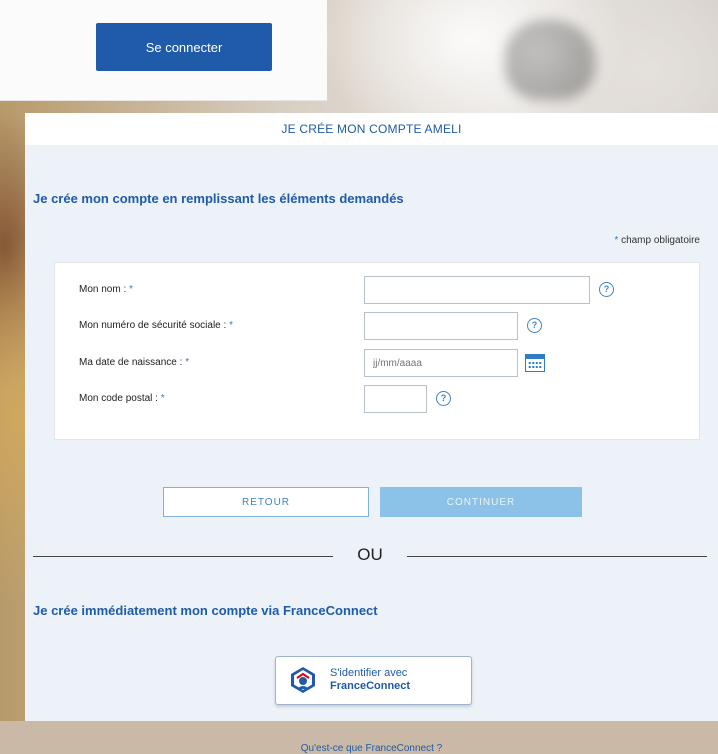 This screenshot has width=718, height=754. Describe the element at coordinates (660, 240) in the screenshot. I see `required-note-text: champ obligatoire` at that location.